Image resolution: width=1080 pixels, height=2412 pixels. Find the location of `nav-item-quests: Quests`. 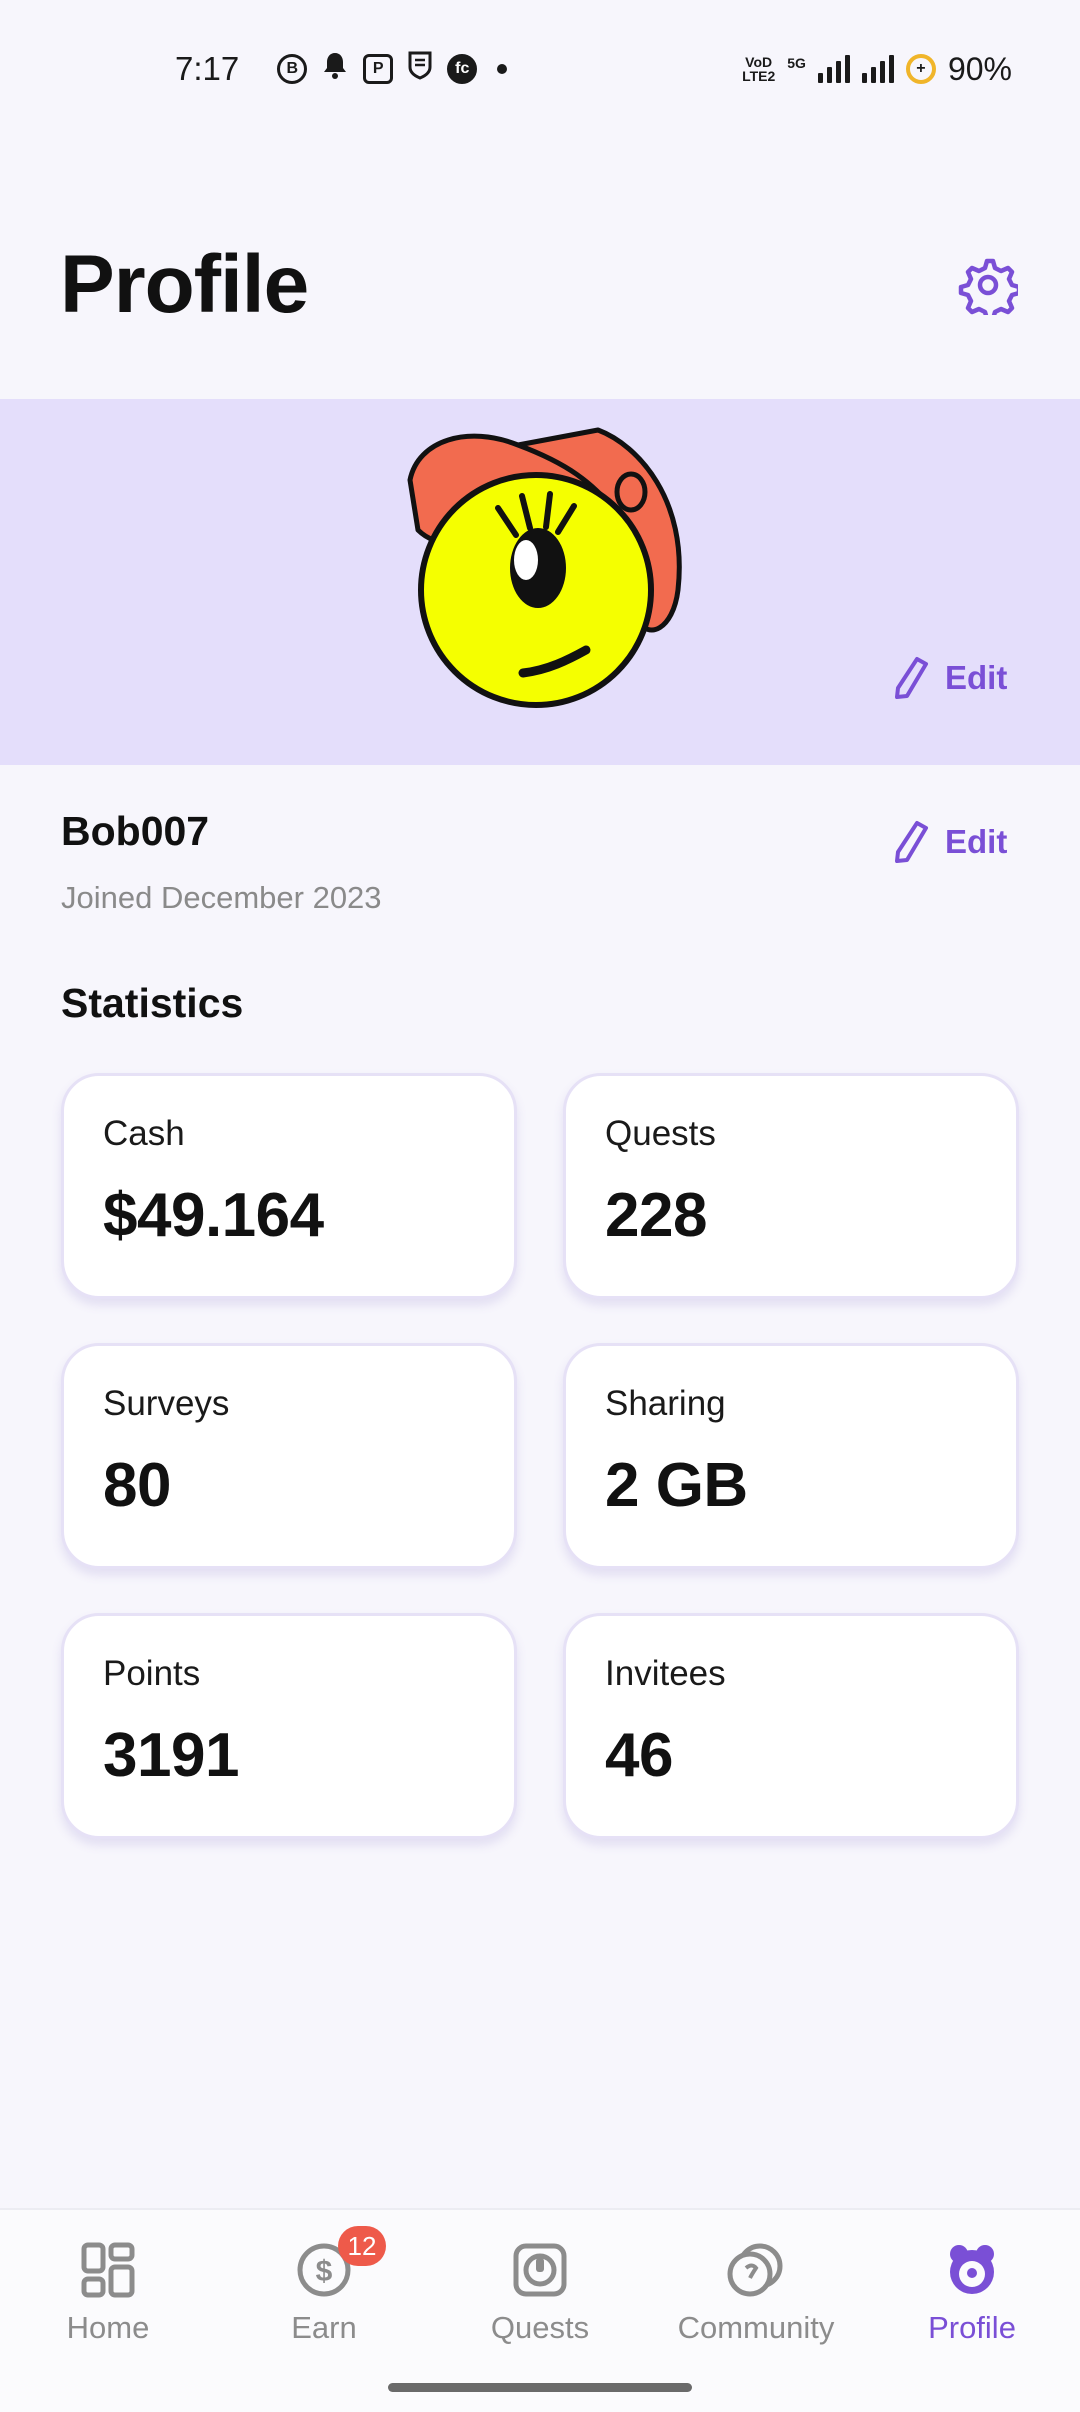

nav-item-quests: Quests is located at coordinates (540, 2311).